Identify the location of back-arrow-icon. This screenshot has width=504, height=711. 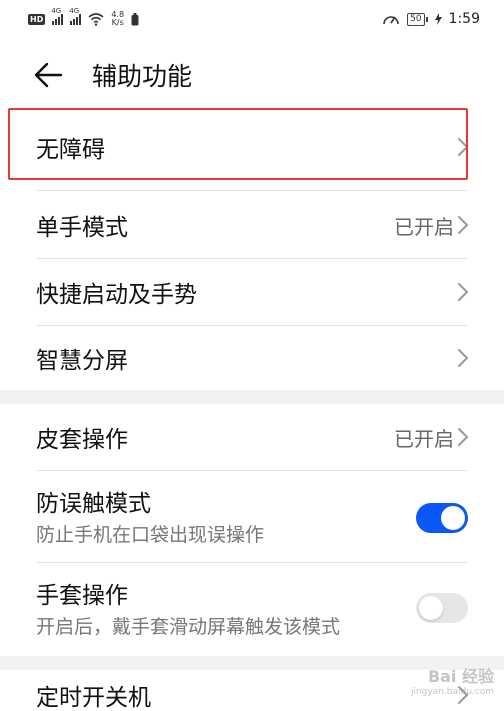
(48, 75).